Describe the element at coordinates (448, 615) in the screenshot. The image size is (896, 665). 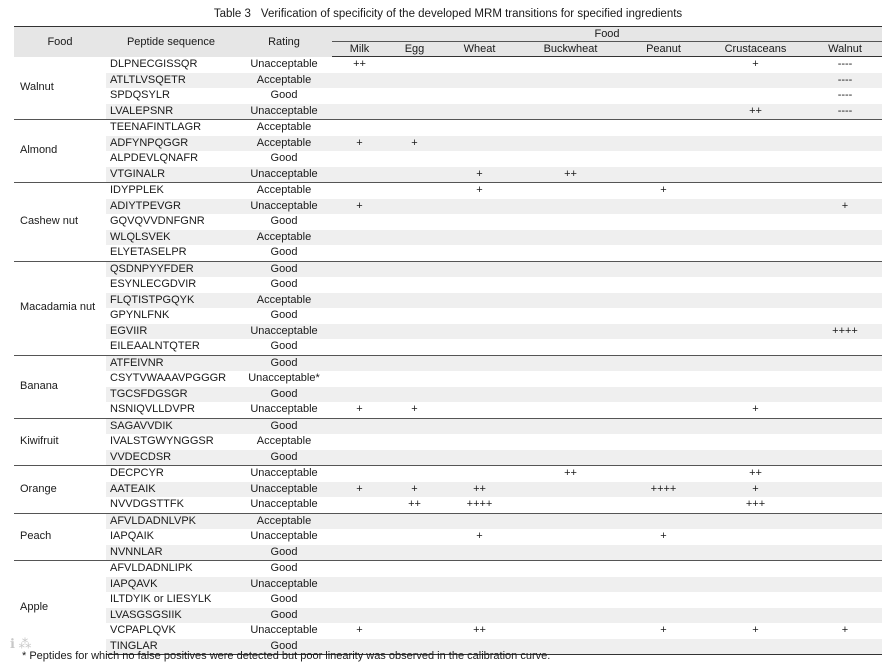
I see `table-row: LVASGSGSIIK Good` at that location.